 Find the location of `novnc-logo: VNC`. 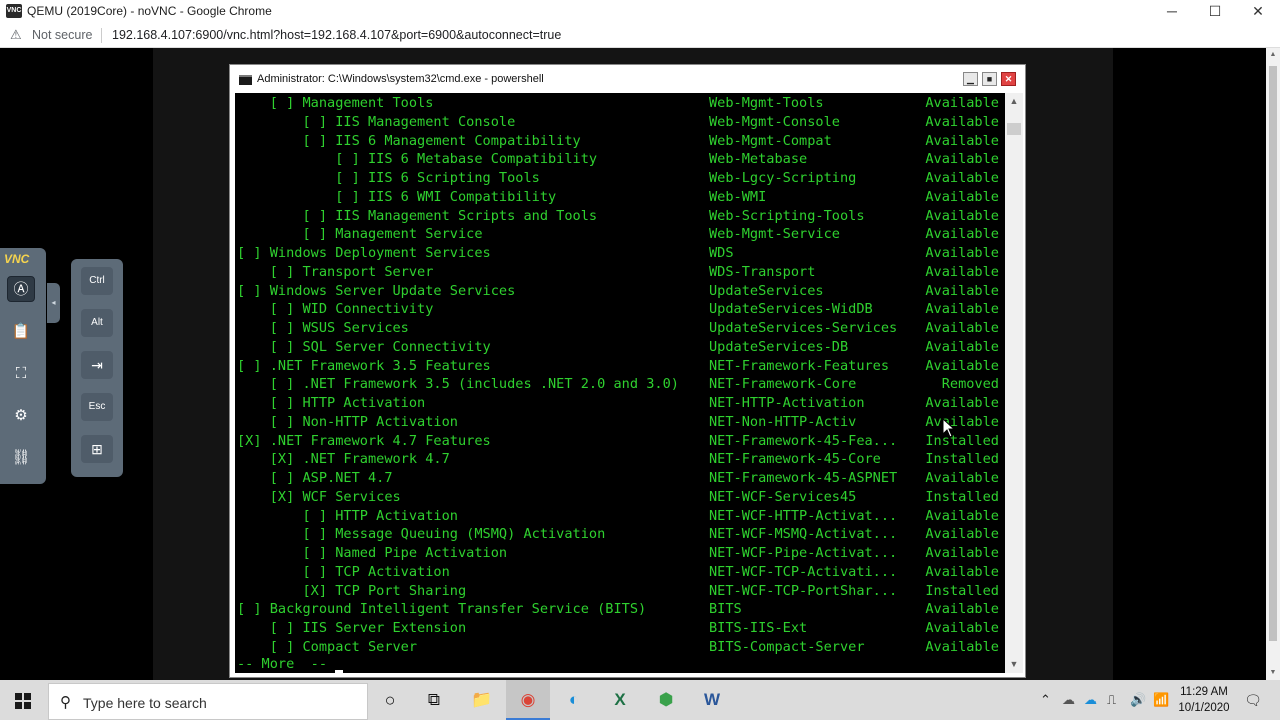

novnc-logo: VNC is located at coordinates (17, 259).